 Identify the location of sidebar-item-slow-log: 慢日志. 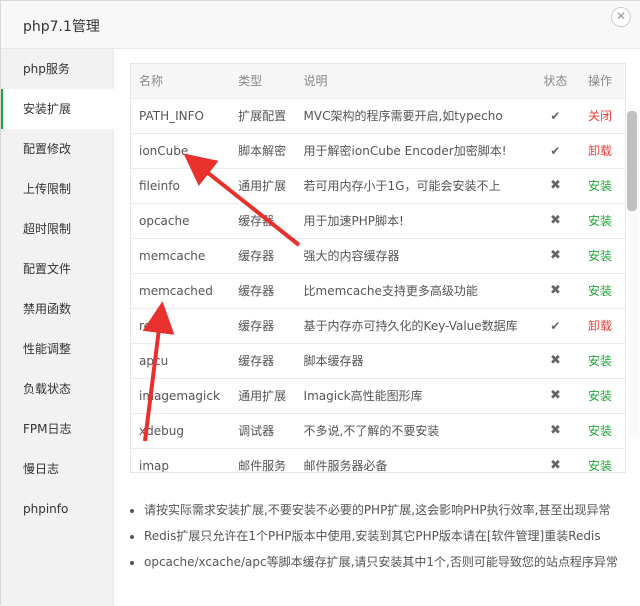
(57, 469).